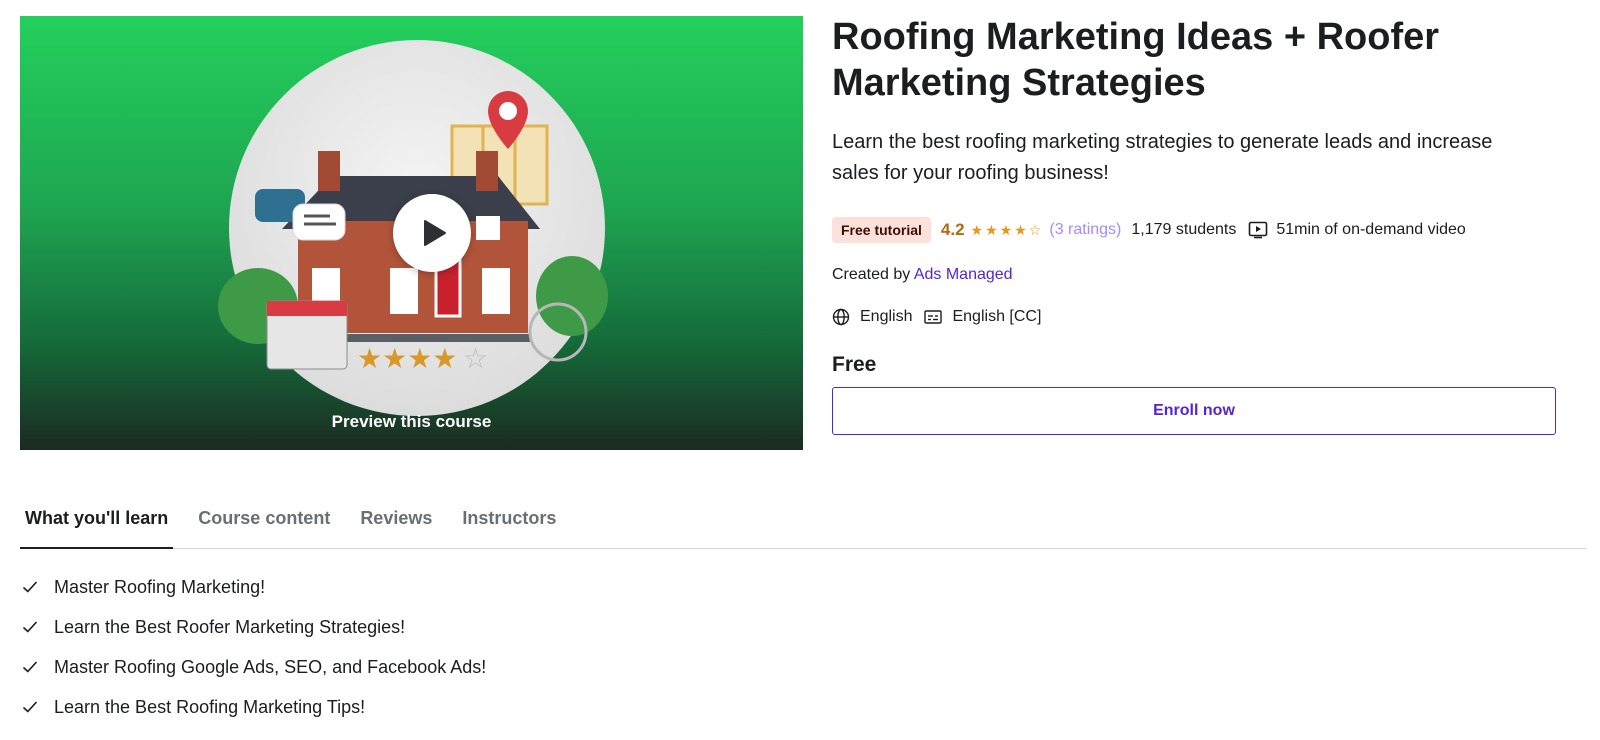  I want to click on tab-instructors: Instructors, so click(509, 521).